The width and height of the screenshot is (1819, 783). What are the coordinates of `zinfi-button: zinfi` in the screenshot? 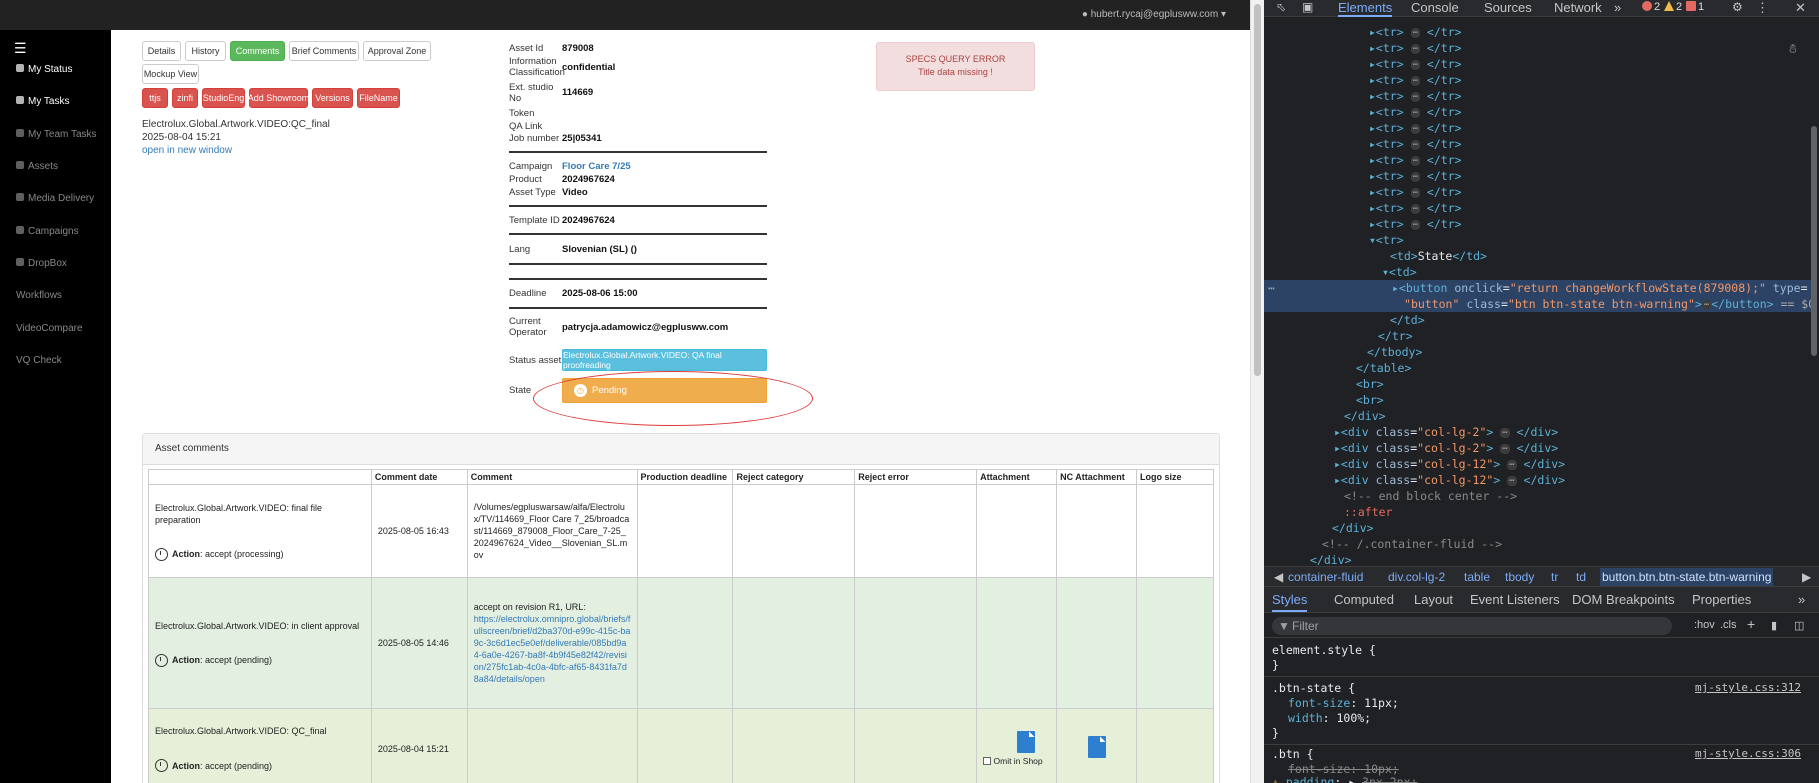 It's located at (185, 98).